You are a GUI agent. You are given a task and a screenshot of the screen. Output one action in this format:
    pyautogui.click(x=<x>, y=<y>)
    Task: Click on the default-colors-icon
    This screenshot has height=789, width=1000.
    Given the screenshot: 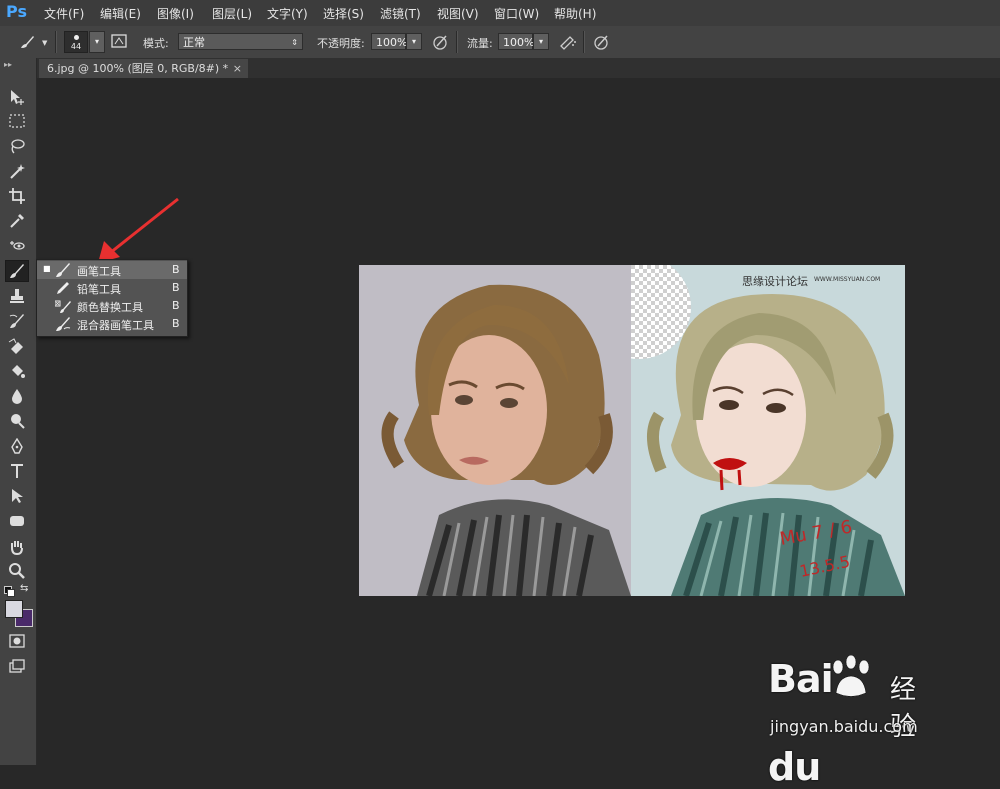 What is the action you would take?
    pyautogui.click(x=9, y=591)
    